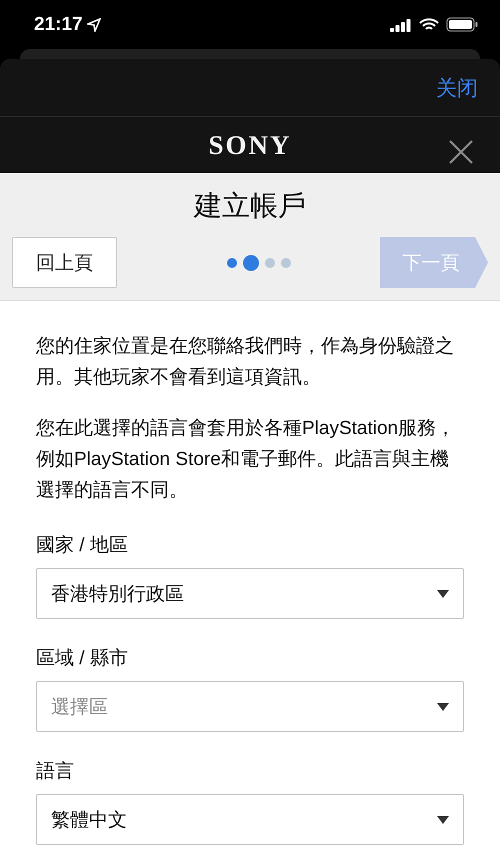 The image size is (500, 865). I want to click on field-label: 語言, so click(55, 772).